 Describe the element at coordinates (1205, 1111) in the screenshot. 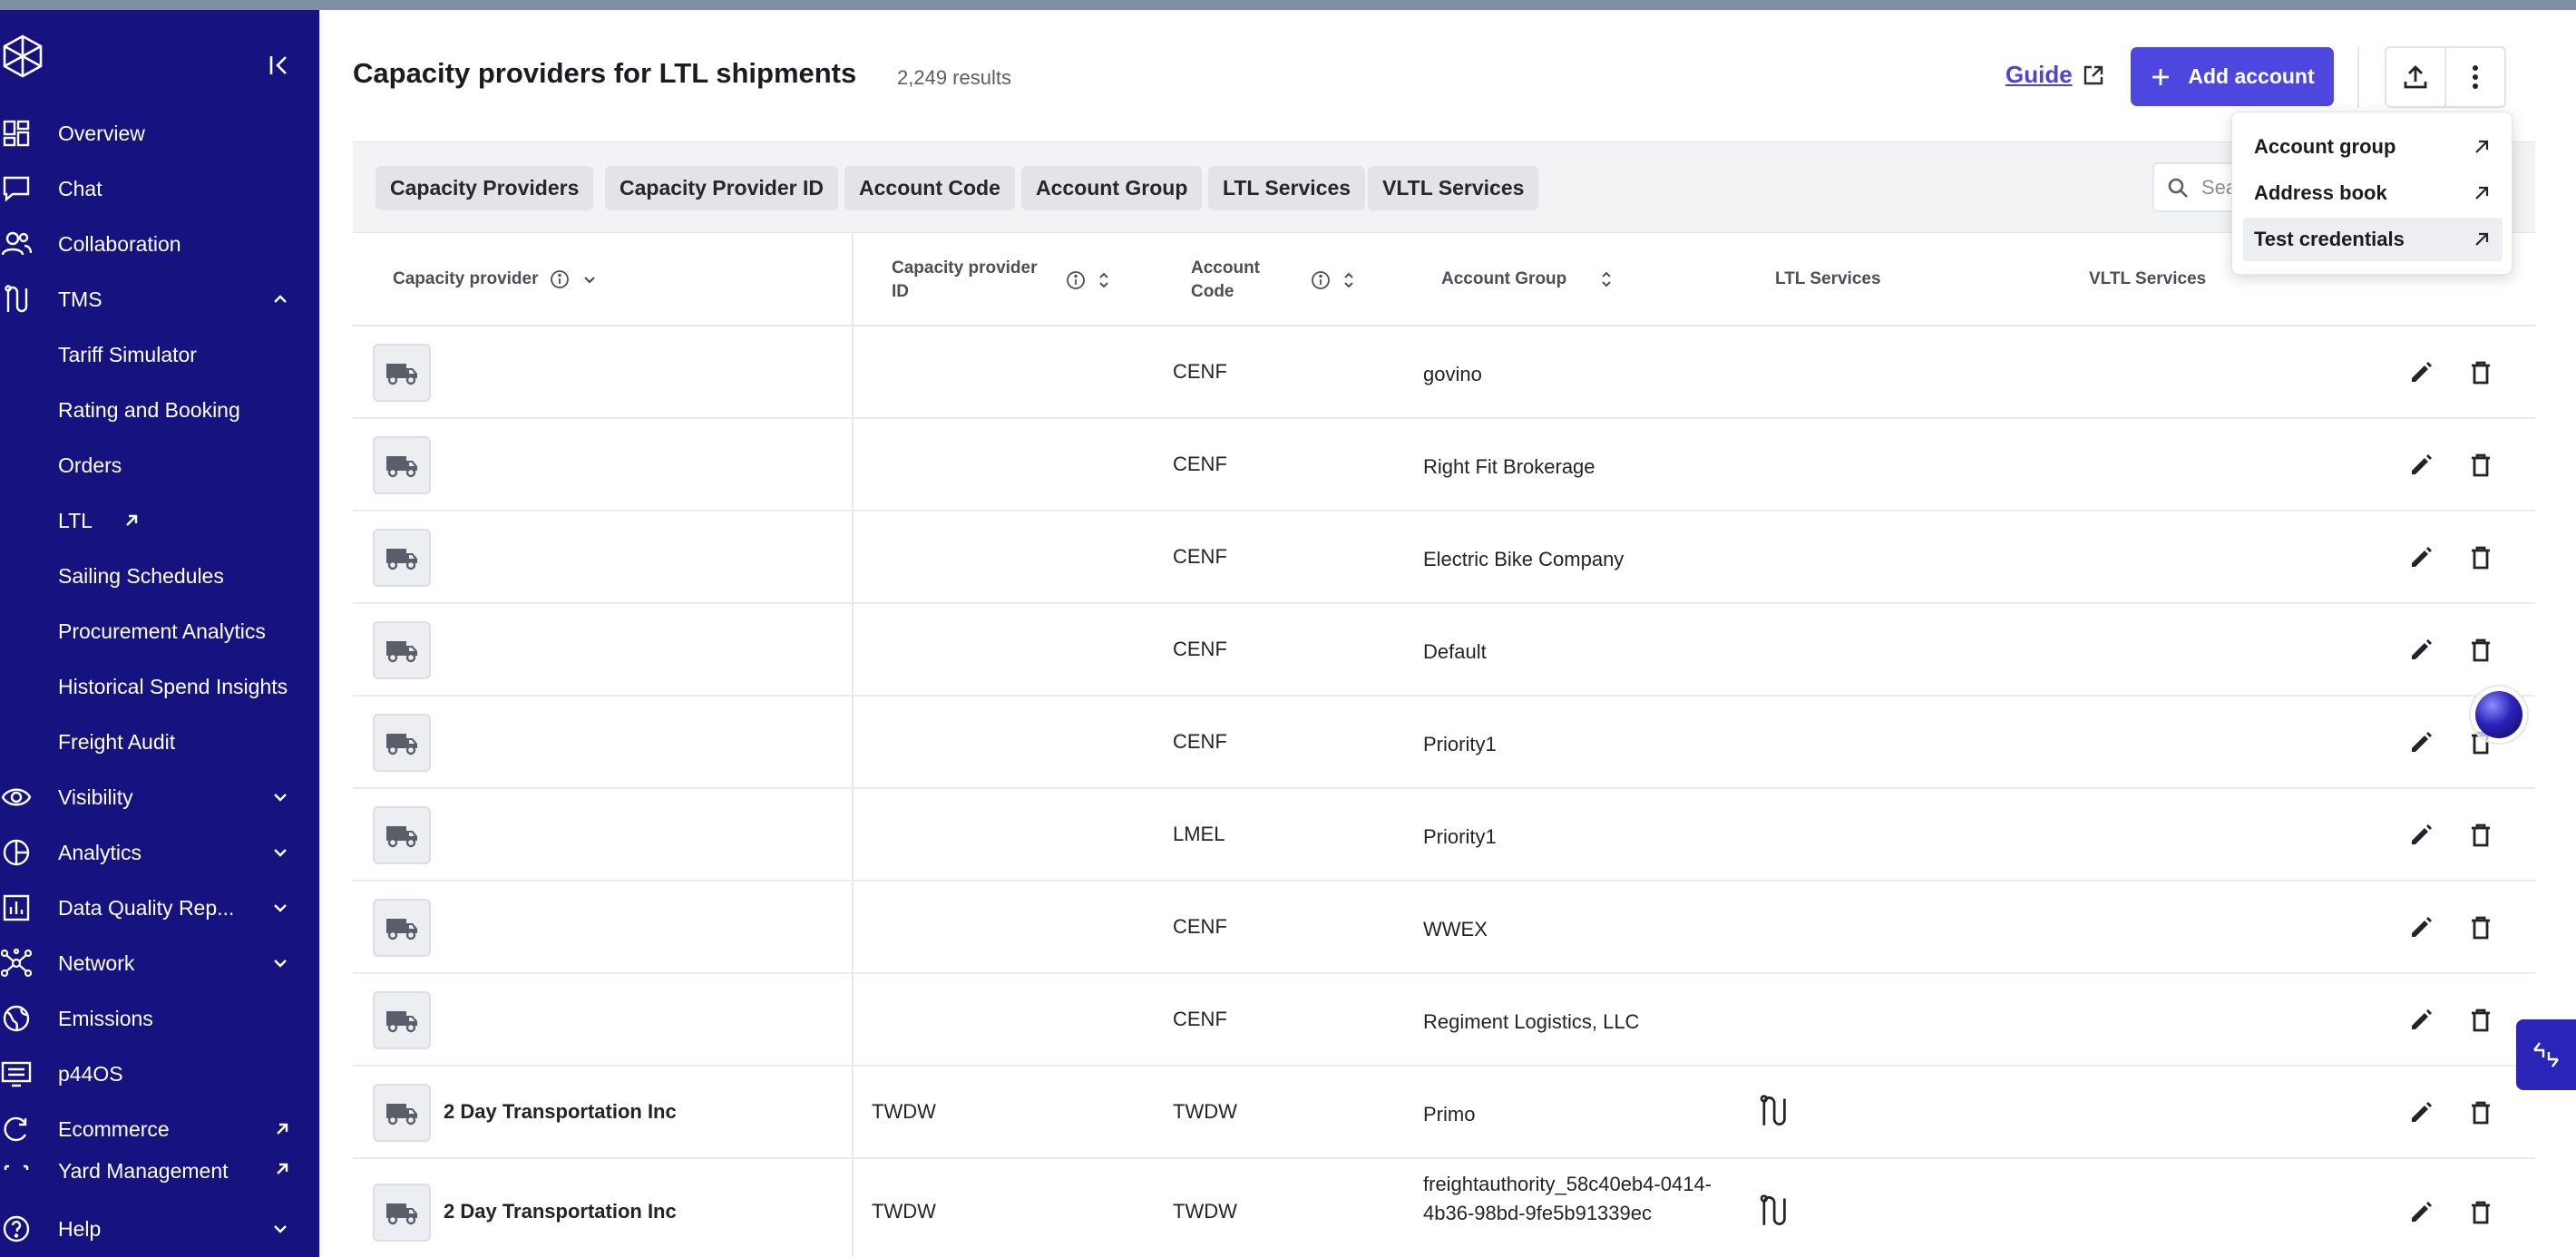

I see `cell-account-code: TWDW` at that location.